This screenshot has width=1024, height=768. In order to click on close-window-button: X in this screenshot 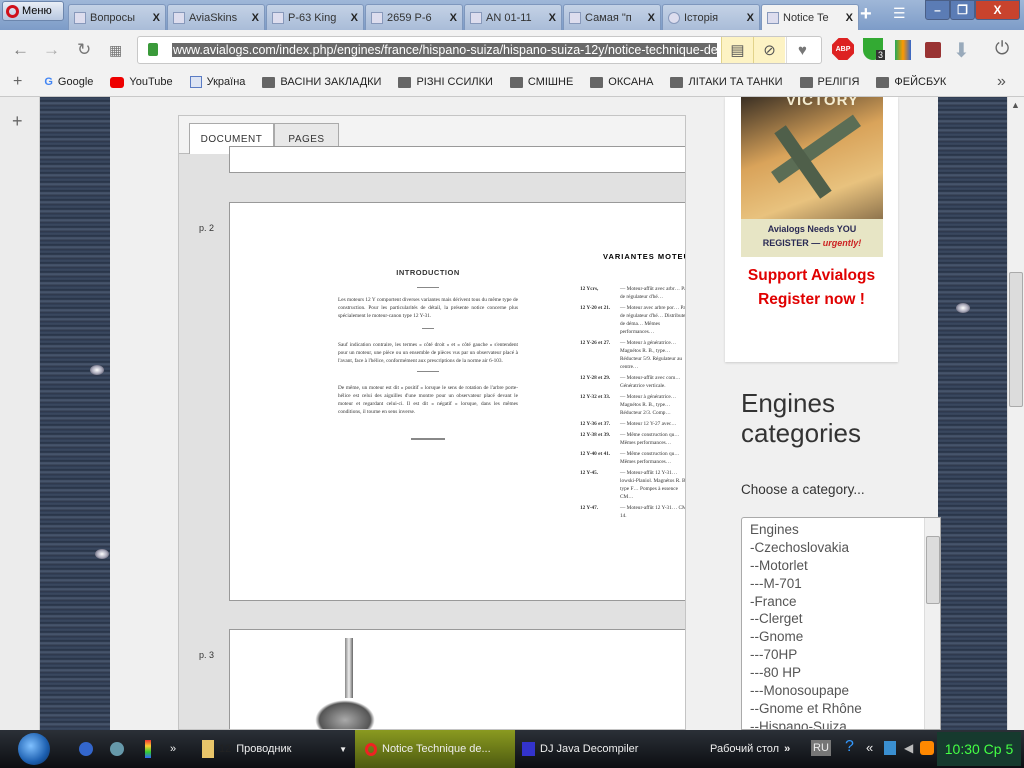, I will do `click(997, 10)`.